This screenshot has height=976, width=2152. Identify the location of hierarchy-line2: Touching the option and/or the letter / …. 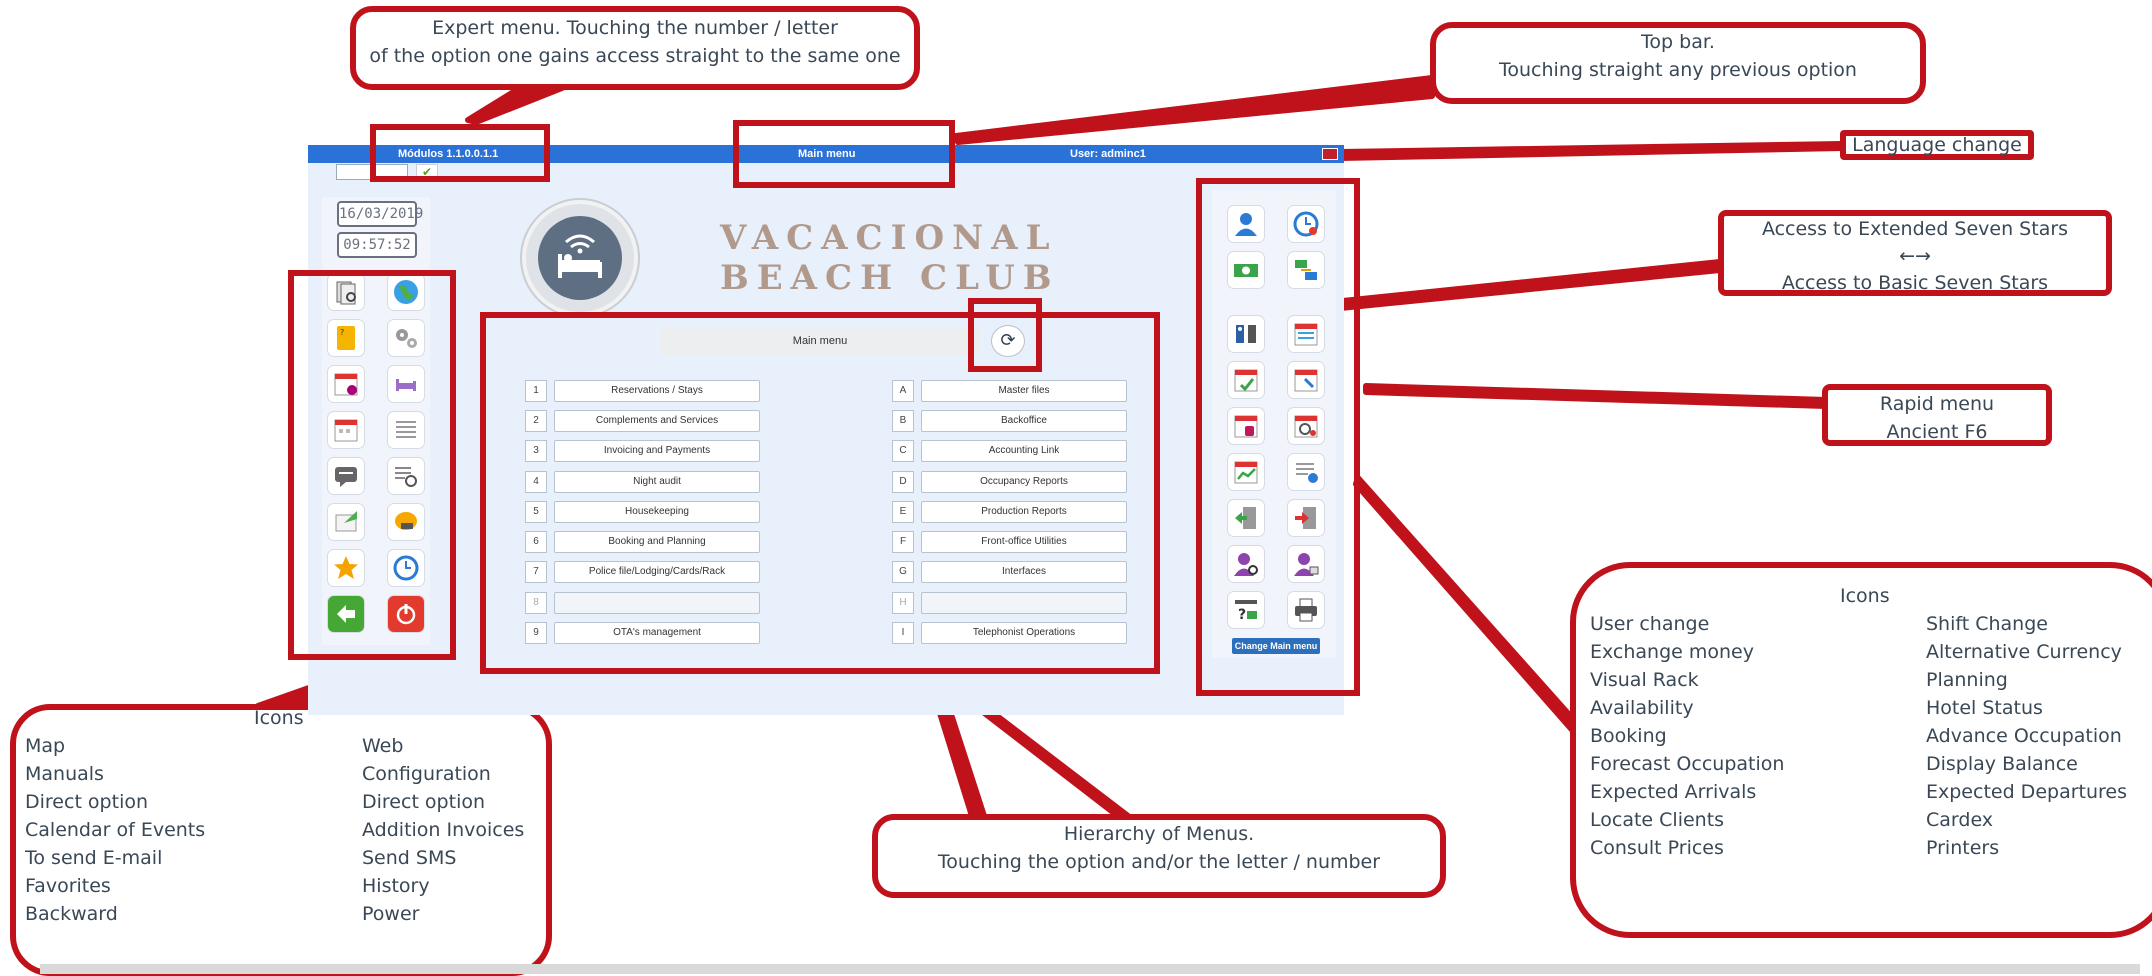
(1159, 862).